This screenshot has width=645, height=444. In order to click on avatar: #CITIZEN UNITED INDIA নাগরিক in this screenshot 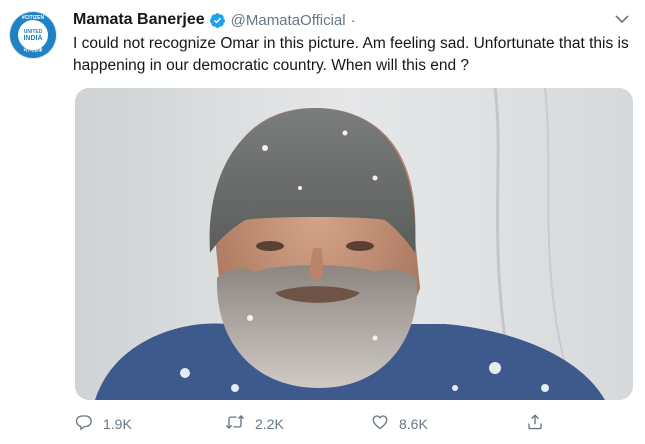, I will do `click(33, 35)`.